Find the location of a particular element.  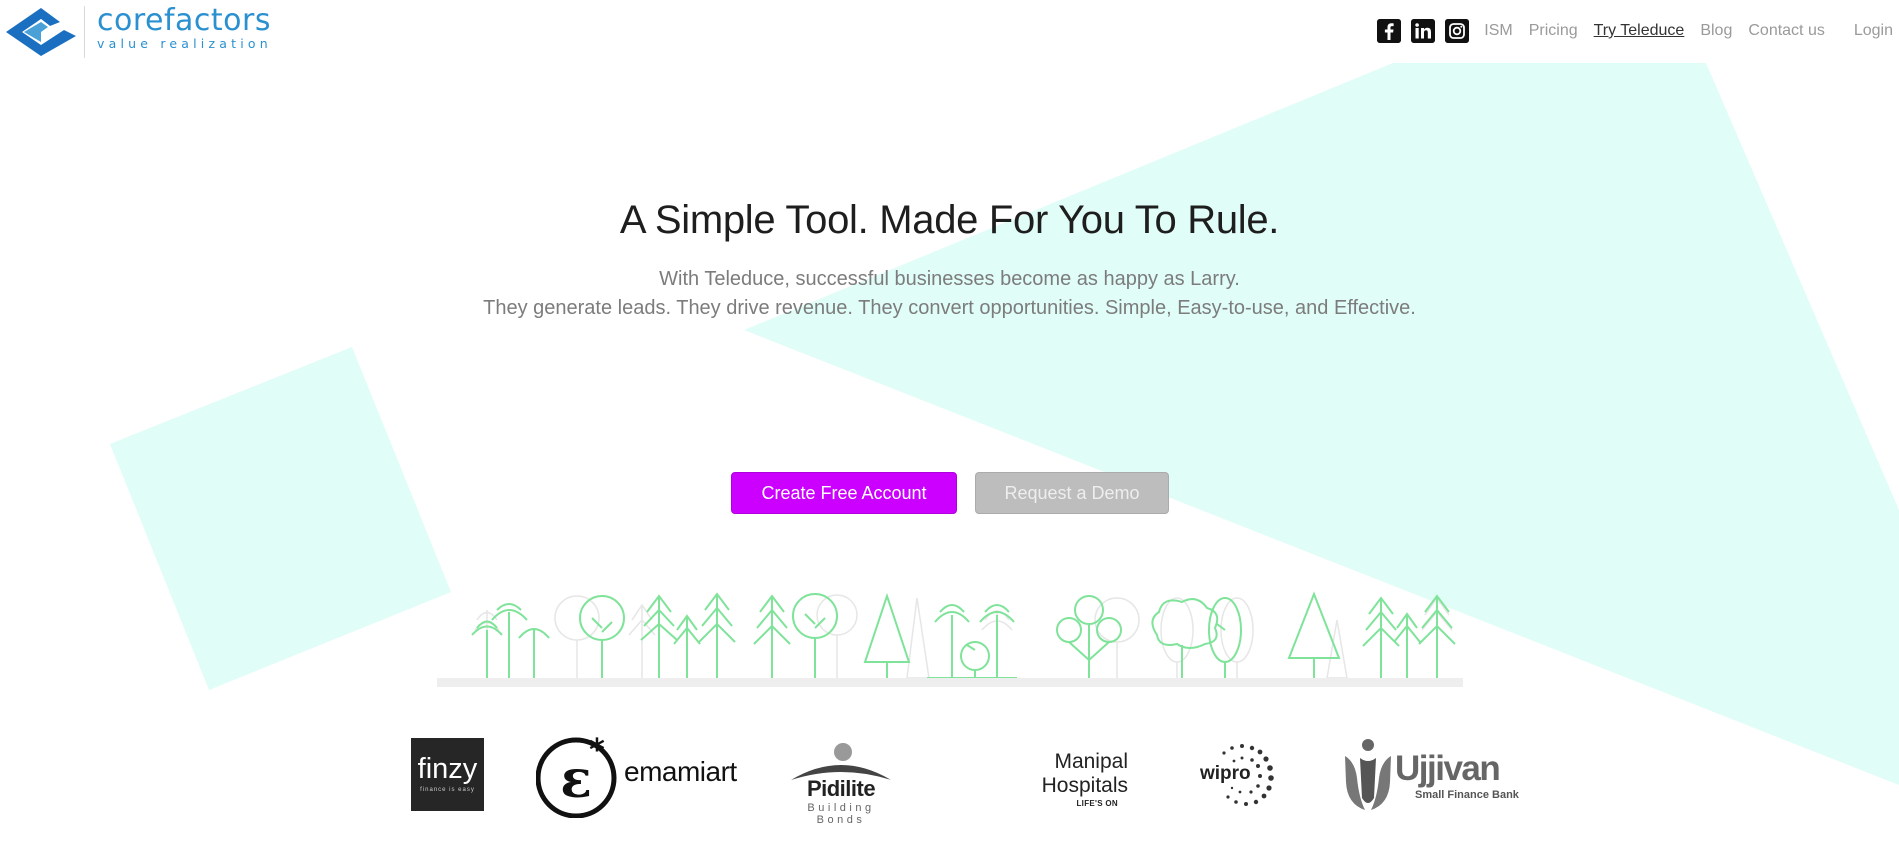

finzy-tag: finance is easy is located at coordinates (447, 790).